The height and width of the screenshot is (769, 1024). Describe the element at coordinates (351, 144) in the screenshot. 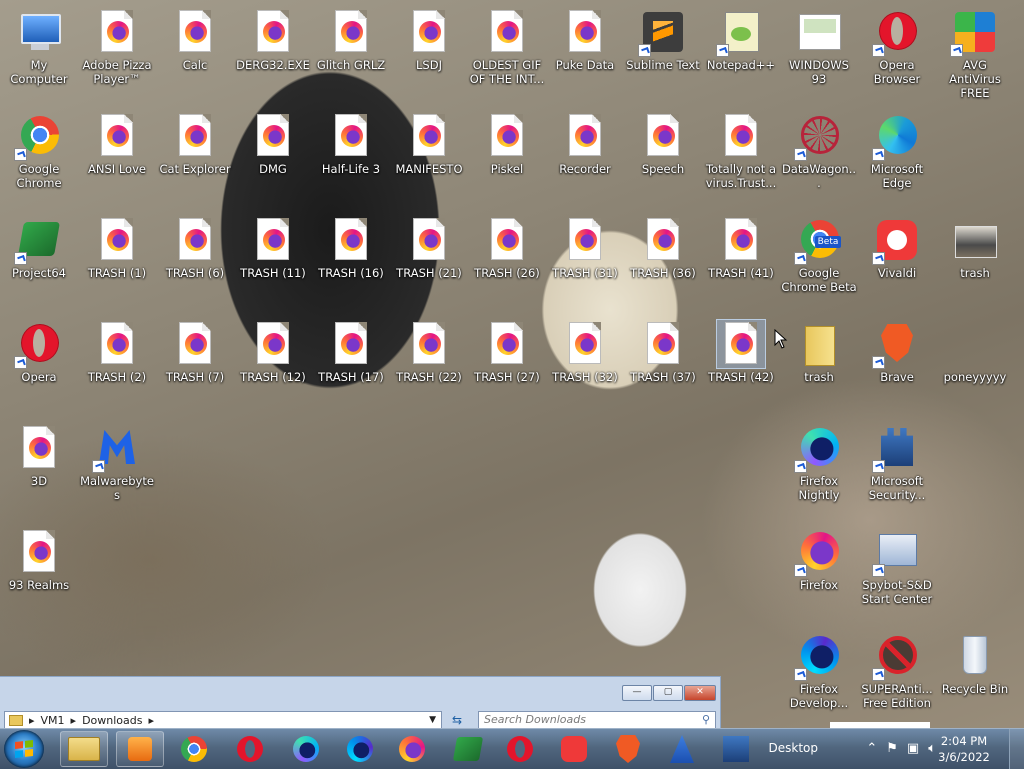

I see `desktop-icon-half-life-3: Half-Life 3` at that location.